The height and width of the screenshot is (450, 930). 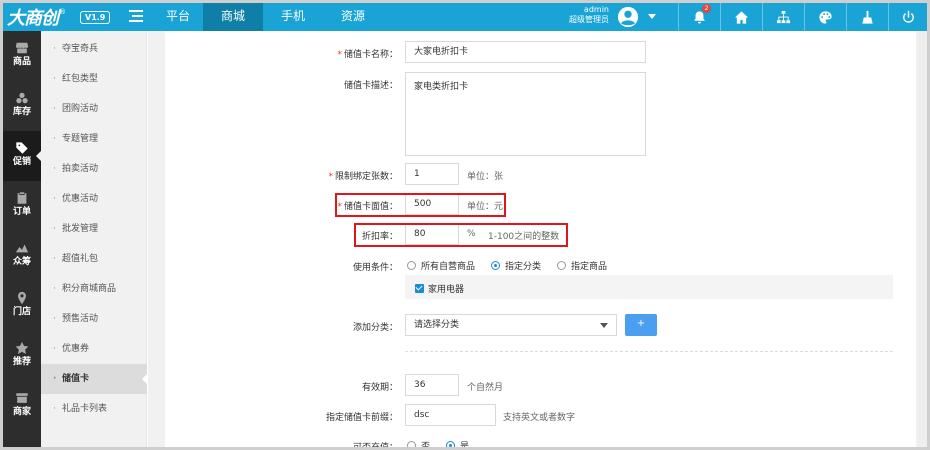 I want to click on add-category-label: 添加分类：, so click(x=375, y=328).